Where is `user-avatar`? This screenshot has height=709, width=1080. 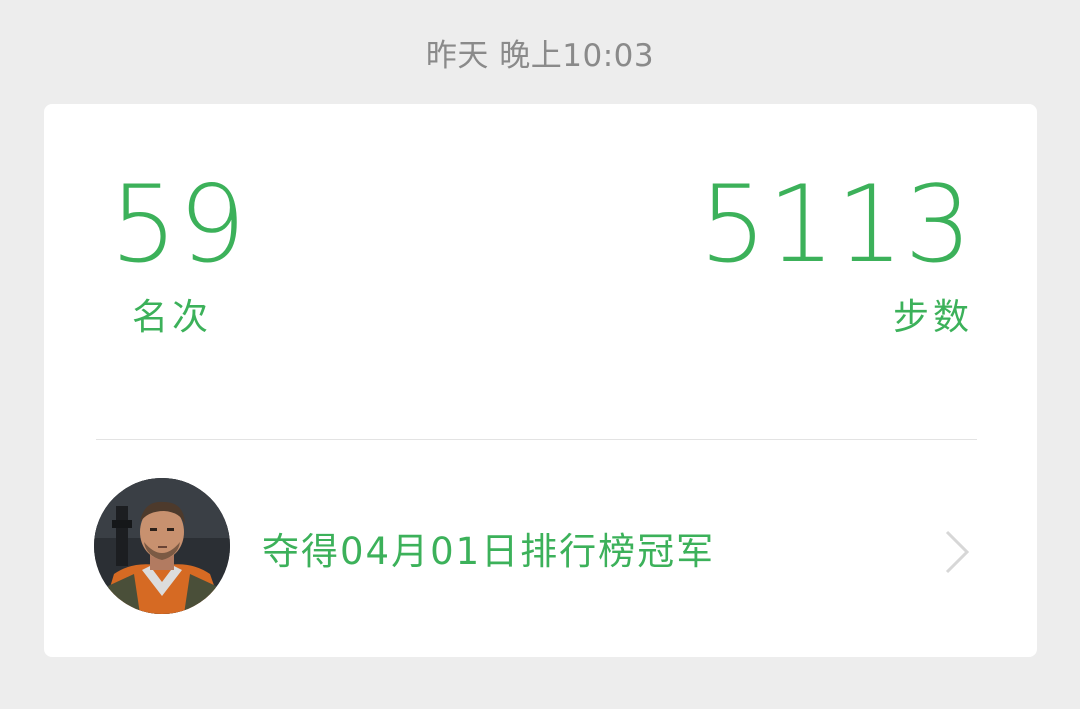 user-avatar is located at coordinates (162, 546).